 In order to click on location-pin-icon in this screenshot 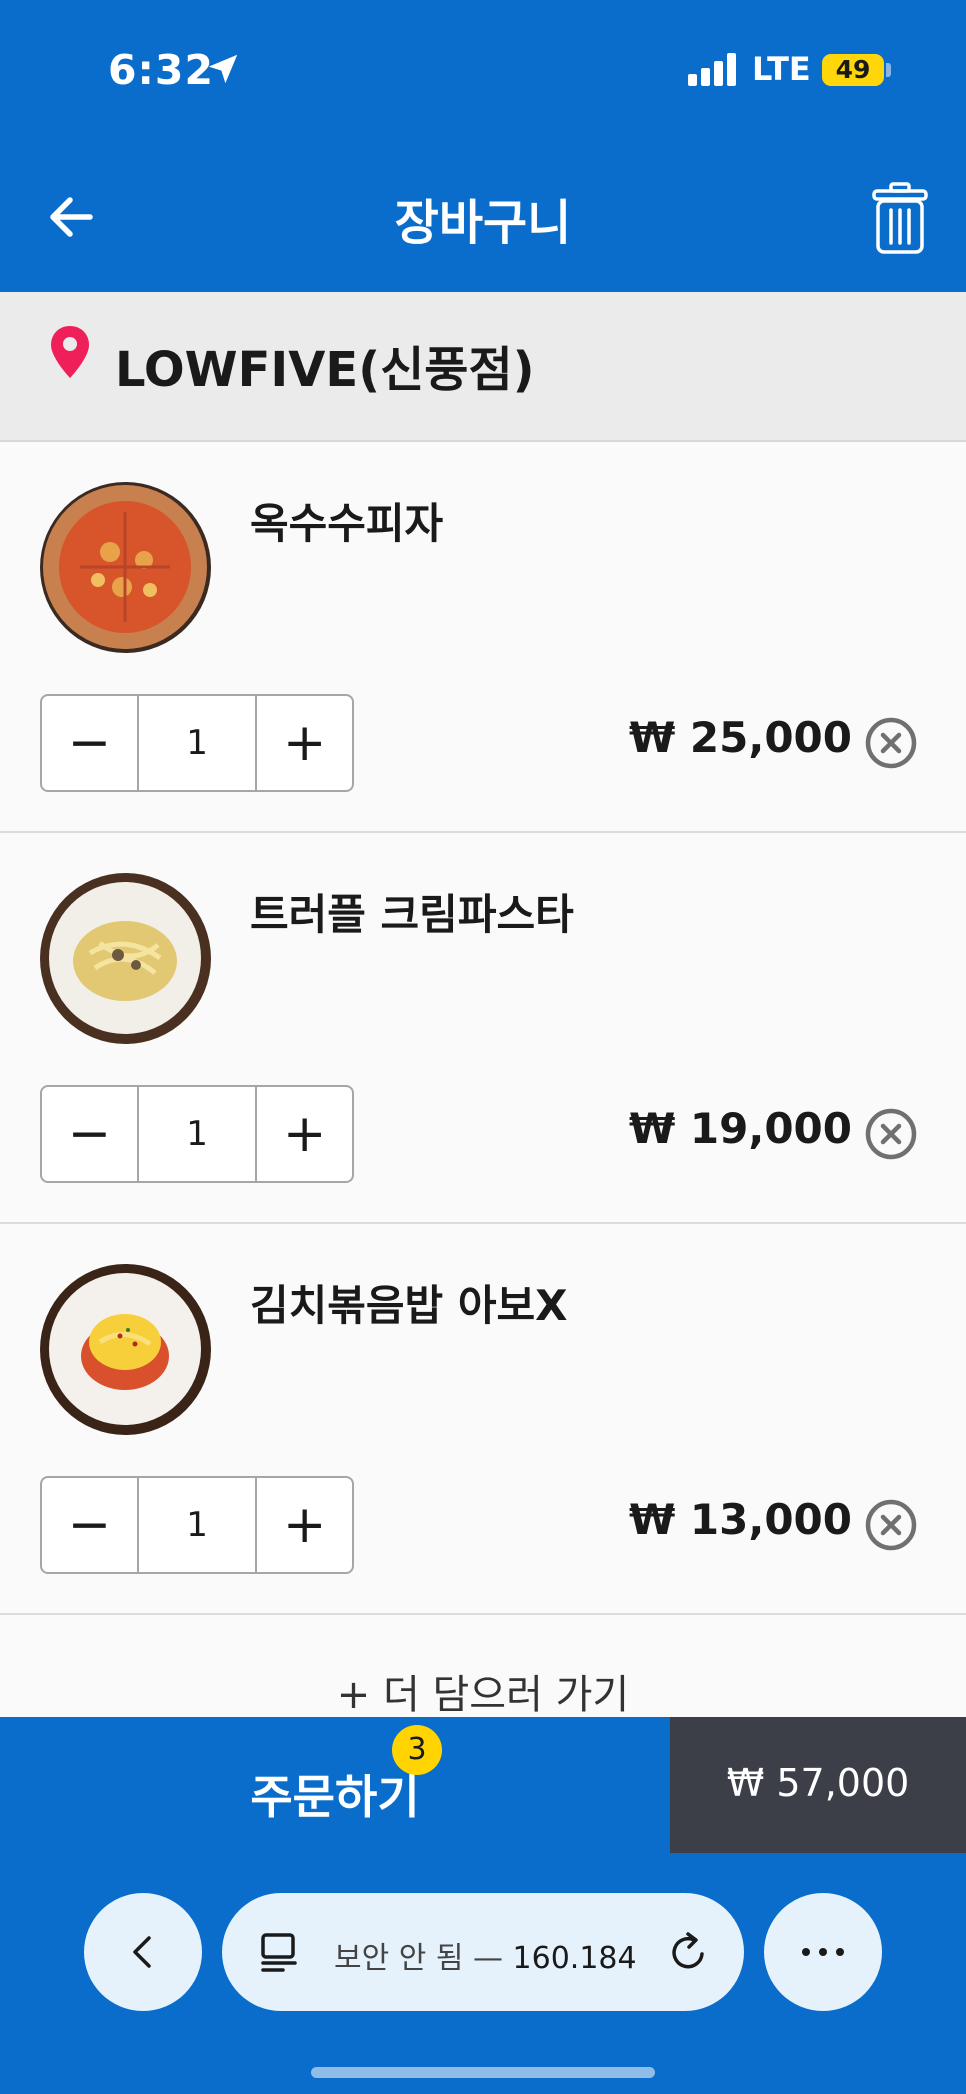, I will do `click(70, 352)`.